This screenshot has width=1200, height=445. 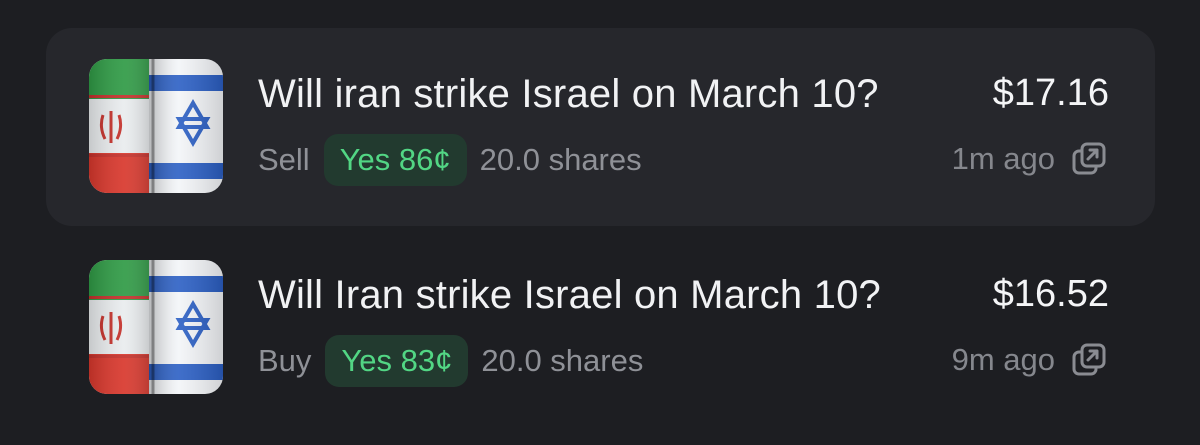 I want to click on outcome-badge: Yes 86¢, so click(x=395, y=160).